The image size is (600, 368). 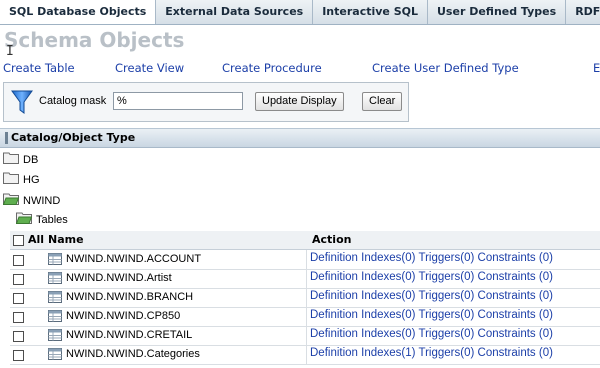 What do you see at coordinates (66, 239) in the screenshot?
I see `name-column-header: Name` at bounding box center [66, 239].